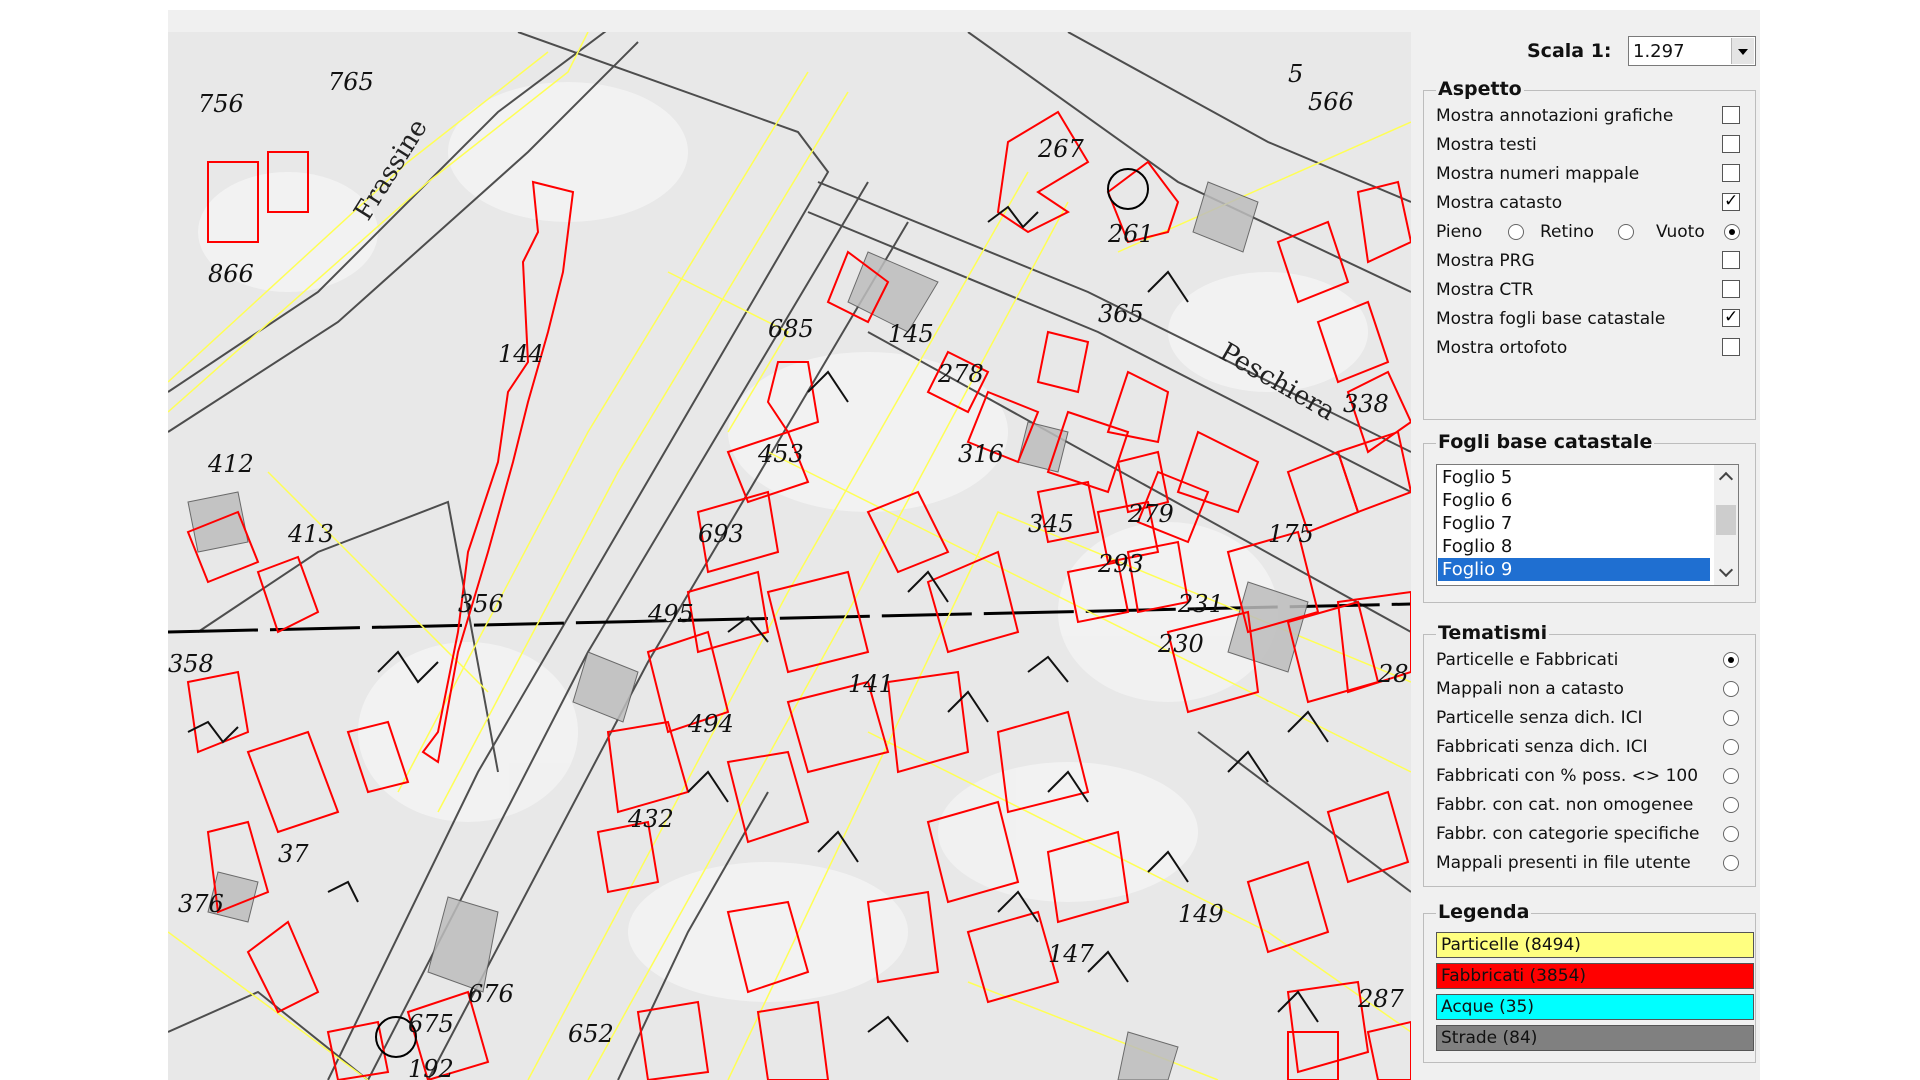 The height and width of the screenshot is (1080, 1920). Describe the element at coordinates (1732, 232) in the screenshot. I see `radio-vuoto` at that location.